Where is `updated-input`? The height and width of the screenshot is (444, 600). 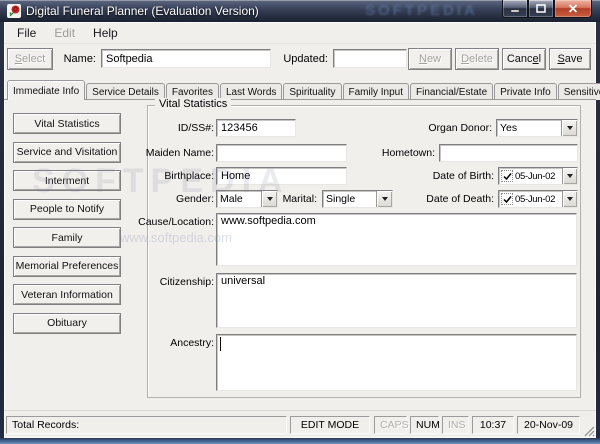
updated-input is located at coordinates (370, 58).